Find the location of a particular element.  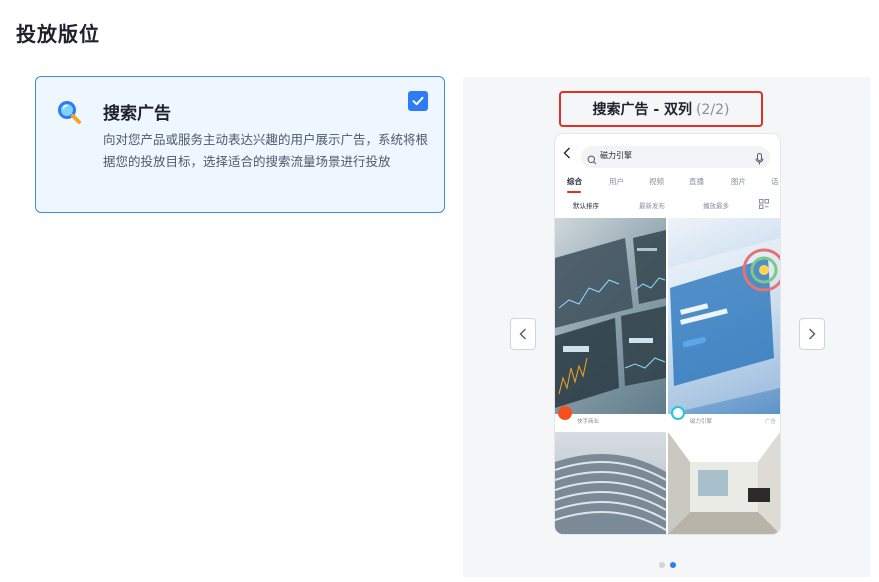

result-caption: 快手商业 is located at coordinates (610, 419).